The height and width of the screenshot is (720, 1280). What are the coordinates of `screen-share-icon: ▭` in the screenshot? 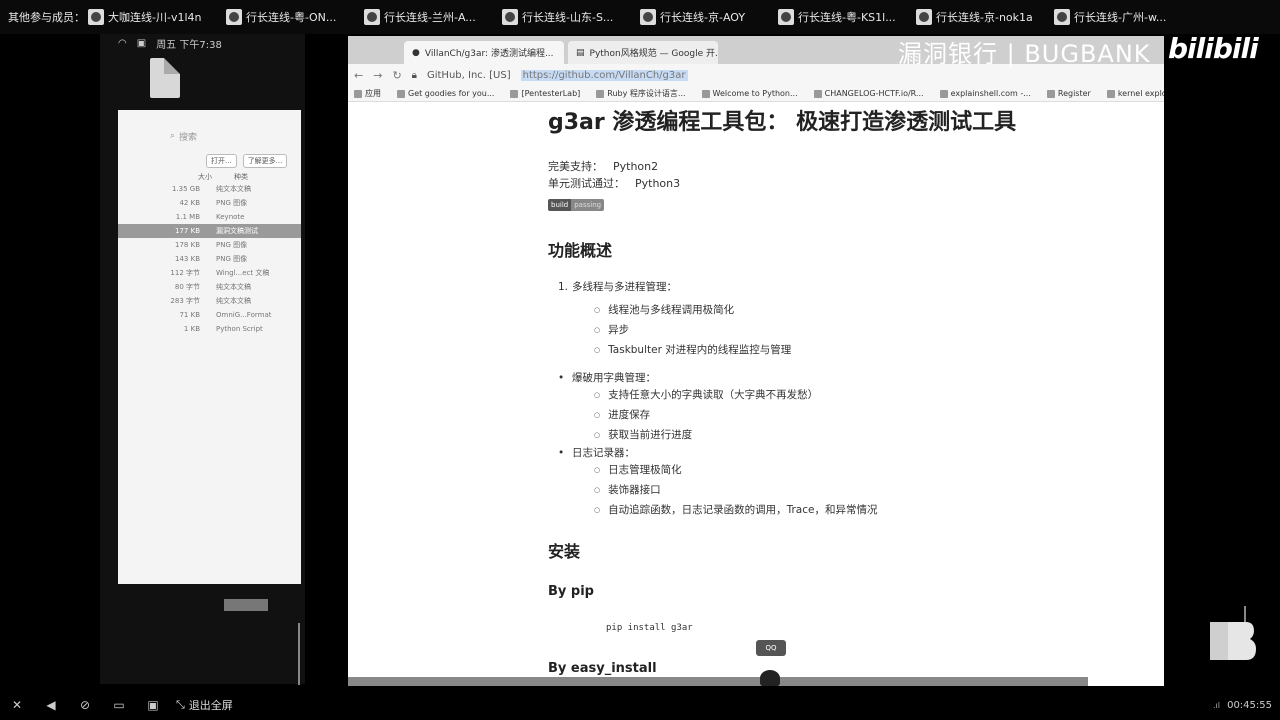 It's located at (119, 705).